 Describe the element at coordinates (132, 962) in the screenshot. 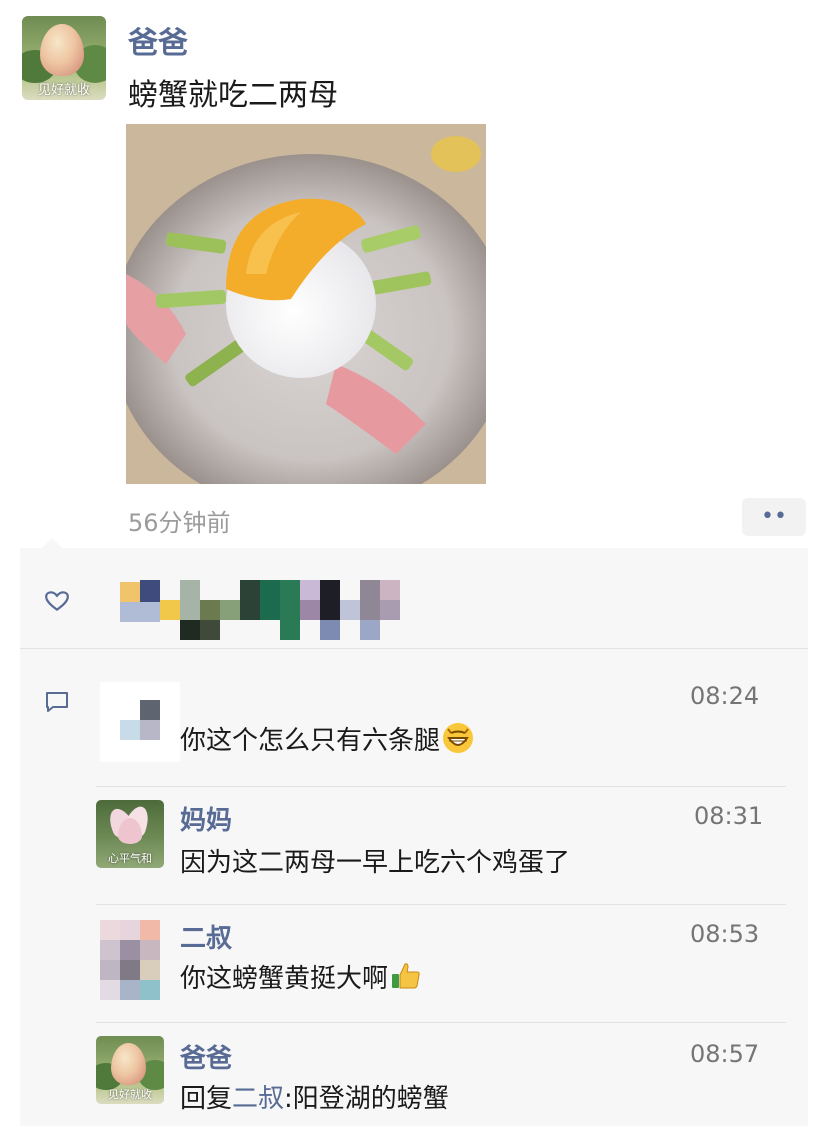

I see `comment-3-avatar` at that location.